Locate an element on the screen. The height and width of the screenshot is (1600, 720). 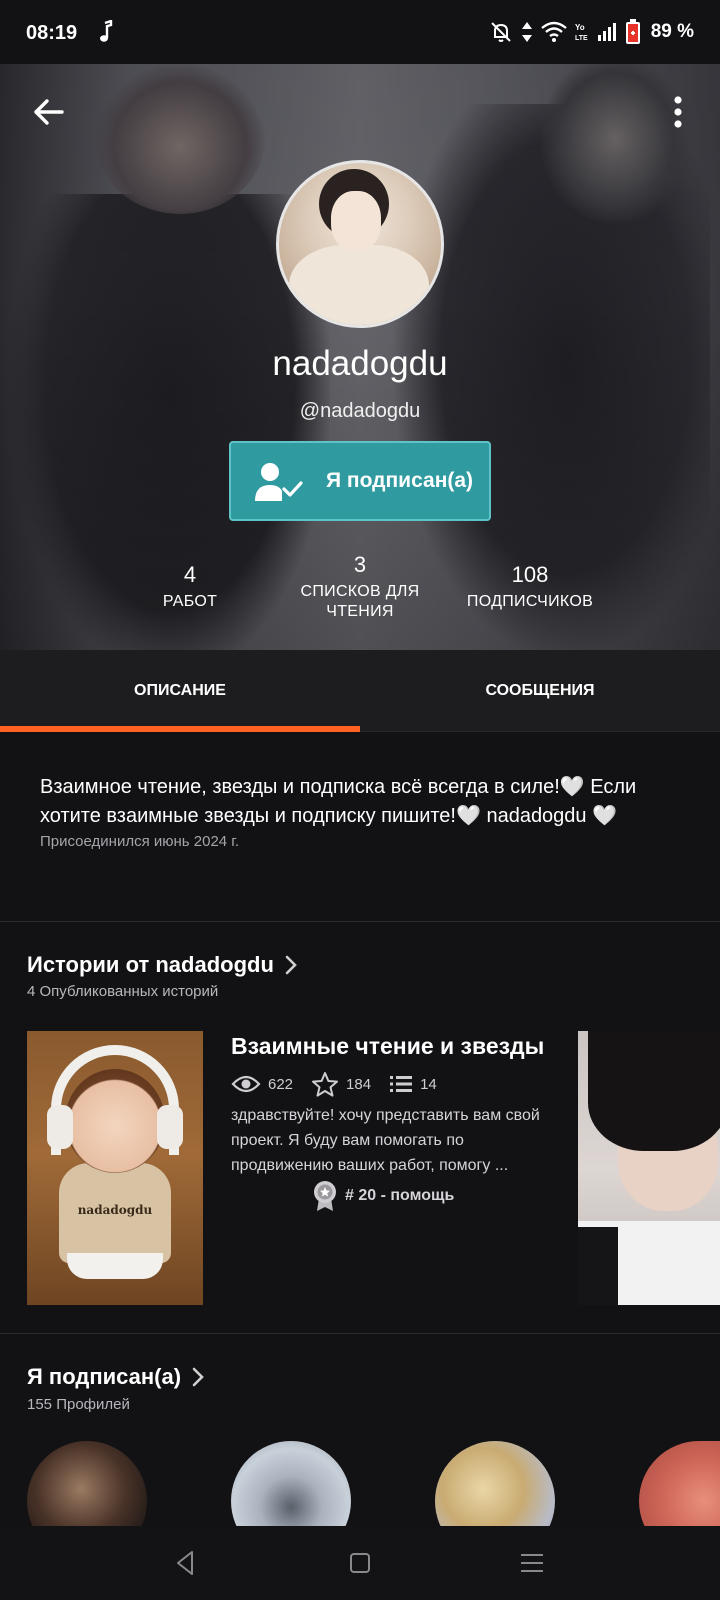
stat-label: ПОДПИСЧИКОВ is located at coordinates (530, 601).